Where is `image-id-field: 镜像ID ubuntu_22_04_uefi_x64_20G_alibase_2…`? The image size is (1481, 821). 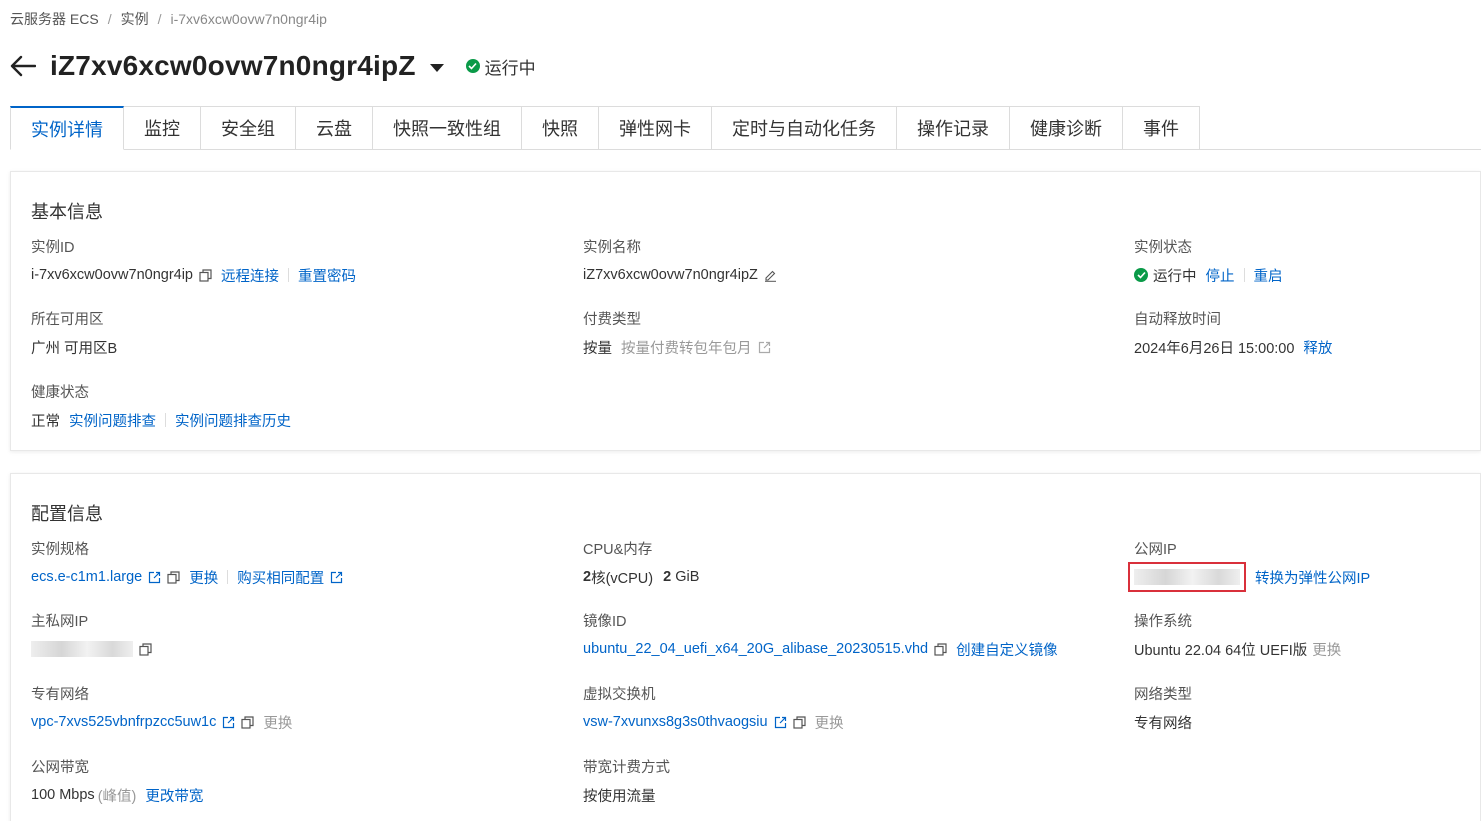
image-id-field: 镜像ID ubuntu_22_04_uefi_x64_20G_alibase_2… is located at coordinates (820, 636).